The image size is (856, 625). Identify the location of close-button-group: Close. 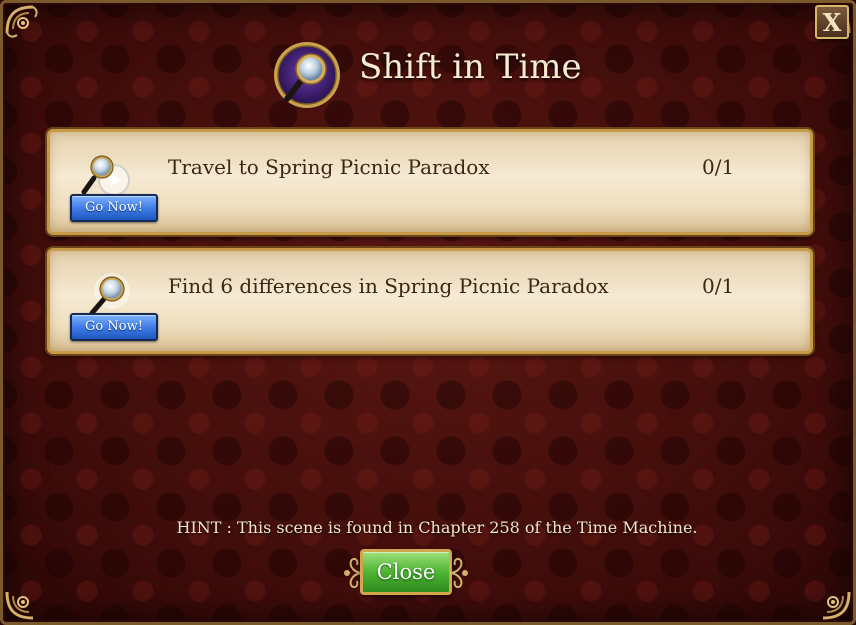
(406, 572).